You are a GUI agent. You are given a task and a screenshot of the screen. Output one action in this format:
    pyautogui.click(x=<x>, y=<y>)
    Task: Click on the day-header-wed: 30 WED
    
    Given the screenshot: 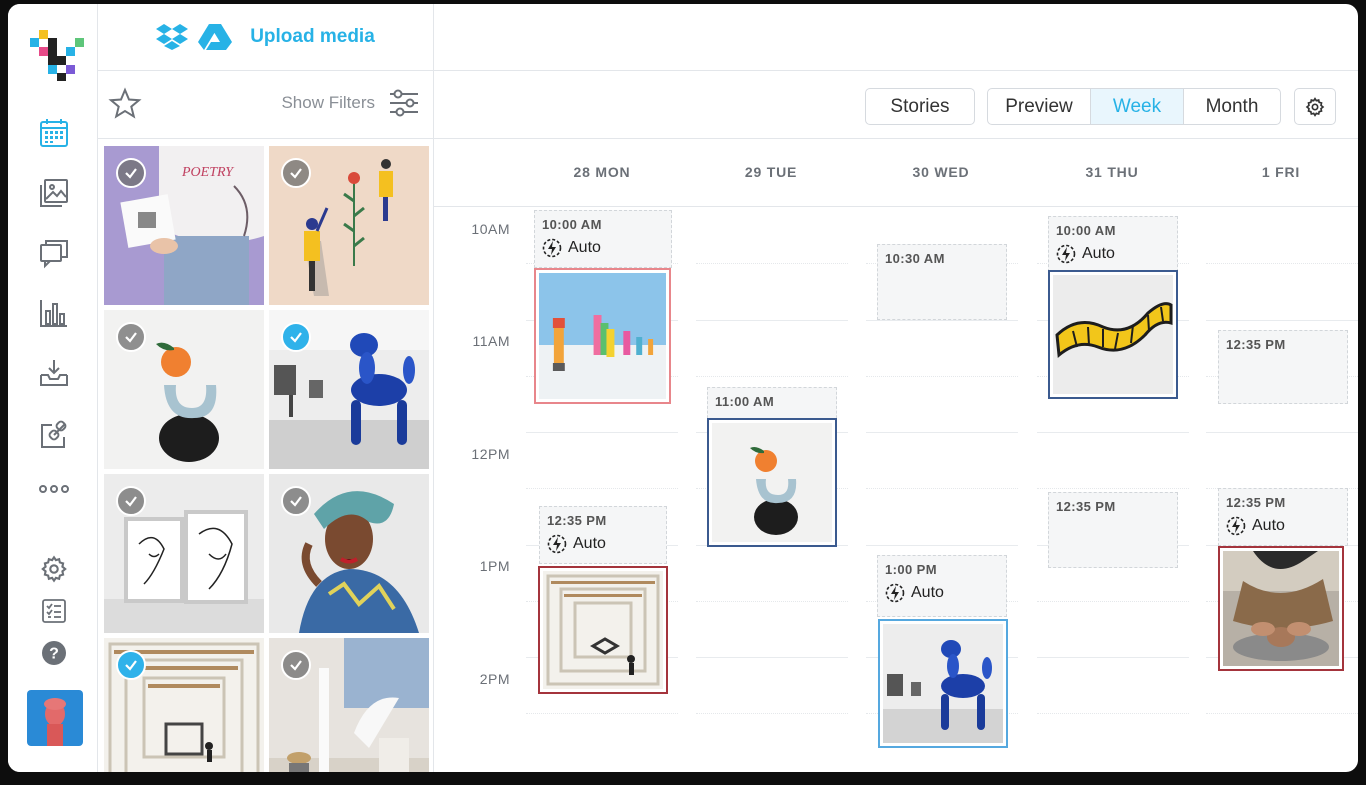 What is the action you would take?
    pyautogui.click(x=941, y=172)
    